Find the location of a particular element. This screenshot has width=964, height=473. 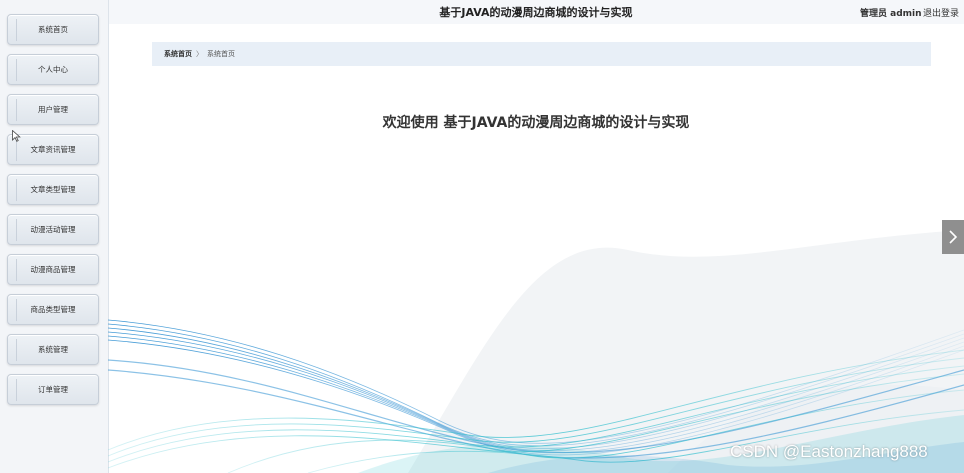

sidebar-item-home: 系统首页 is located at coordinates (53, 29).